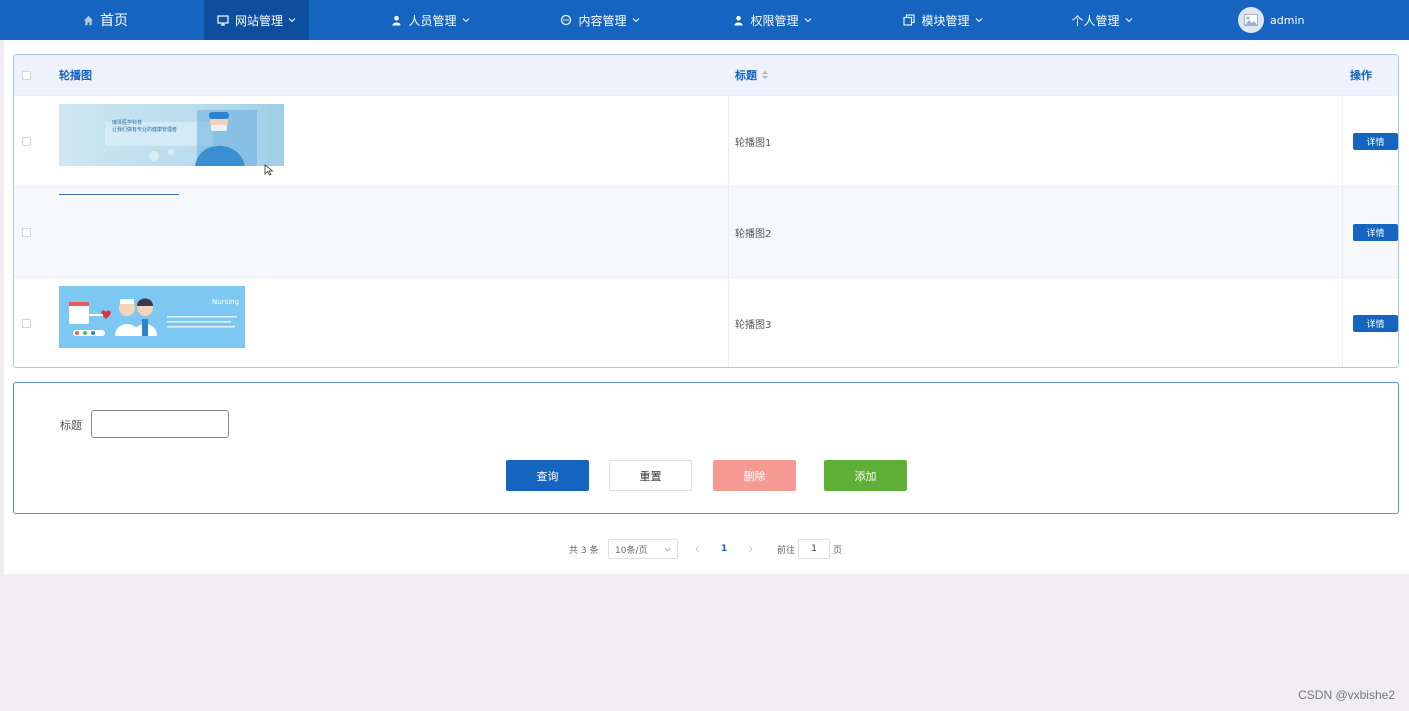  I want to click on user-menu: admin, so click(1271, 20).